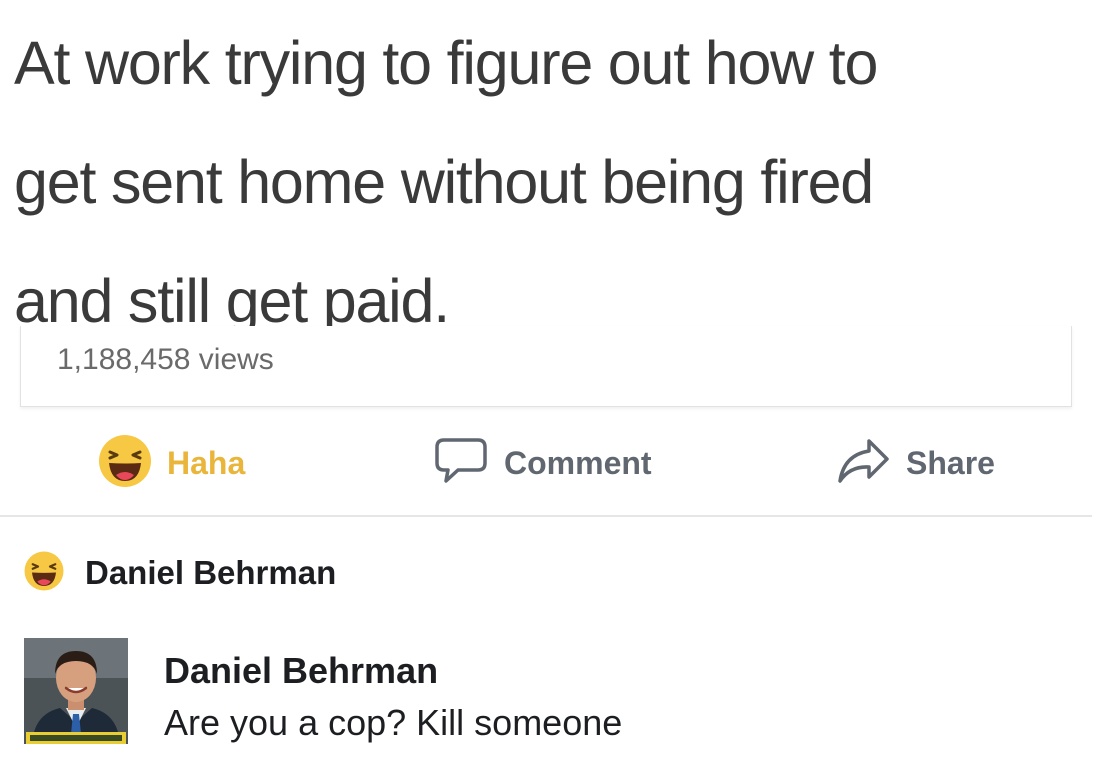 This screenshot has height=758, width=1111. What do you see at coordinates (578, 462) in the screenshot?
I see `comment-label: Comment` at bounding box center [578, 462].